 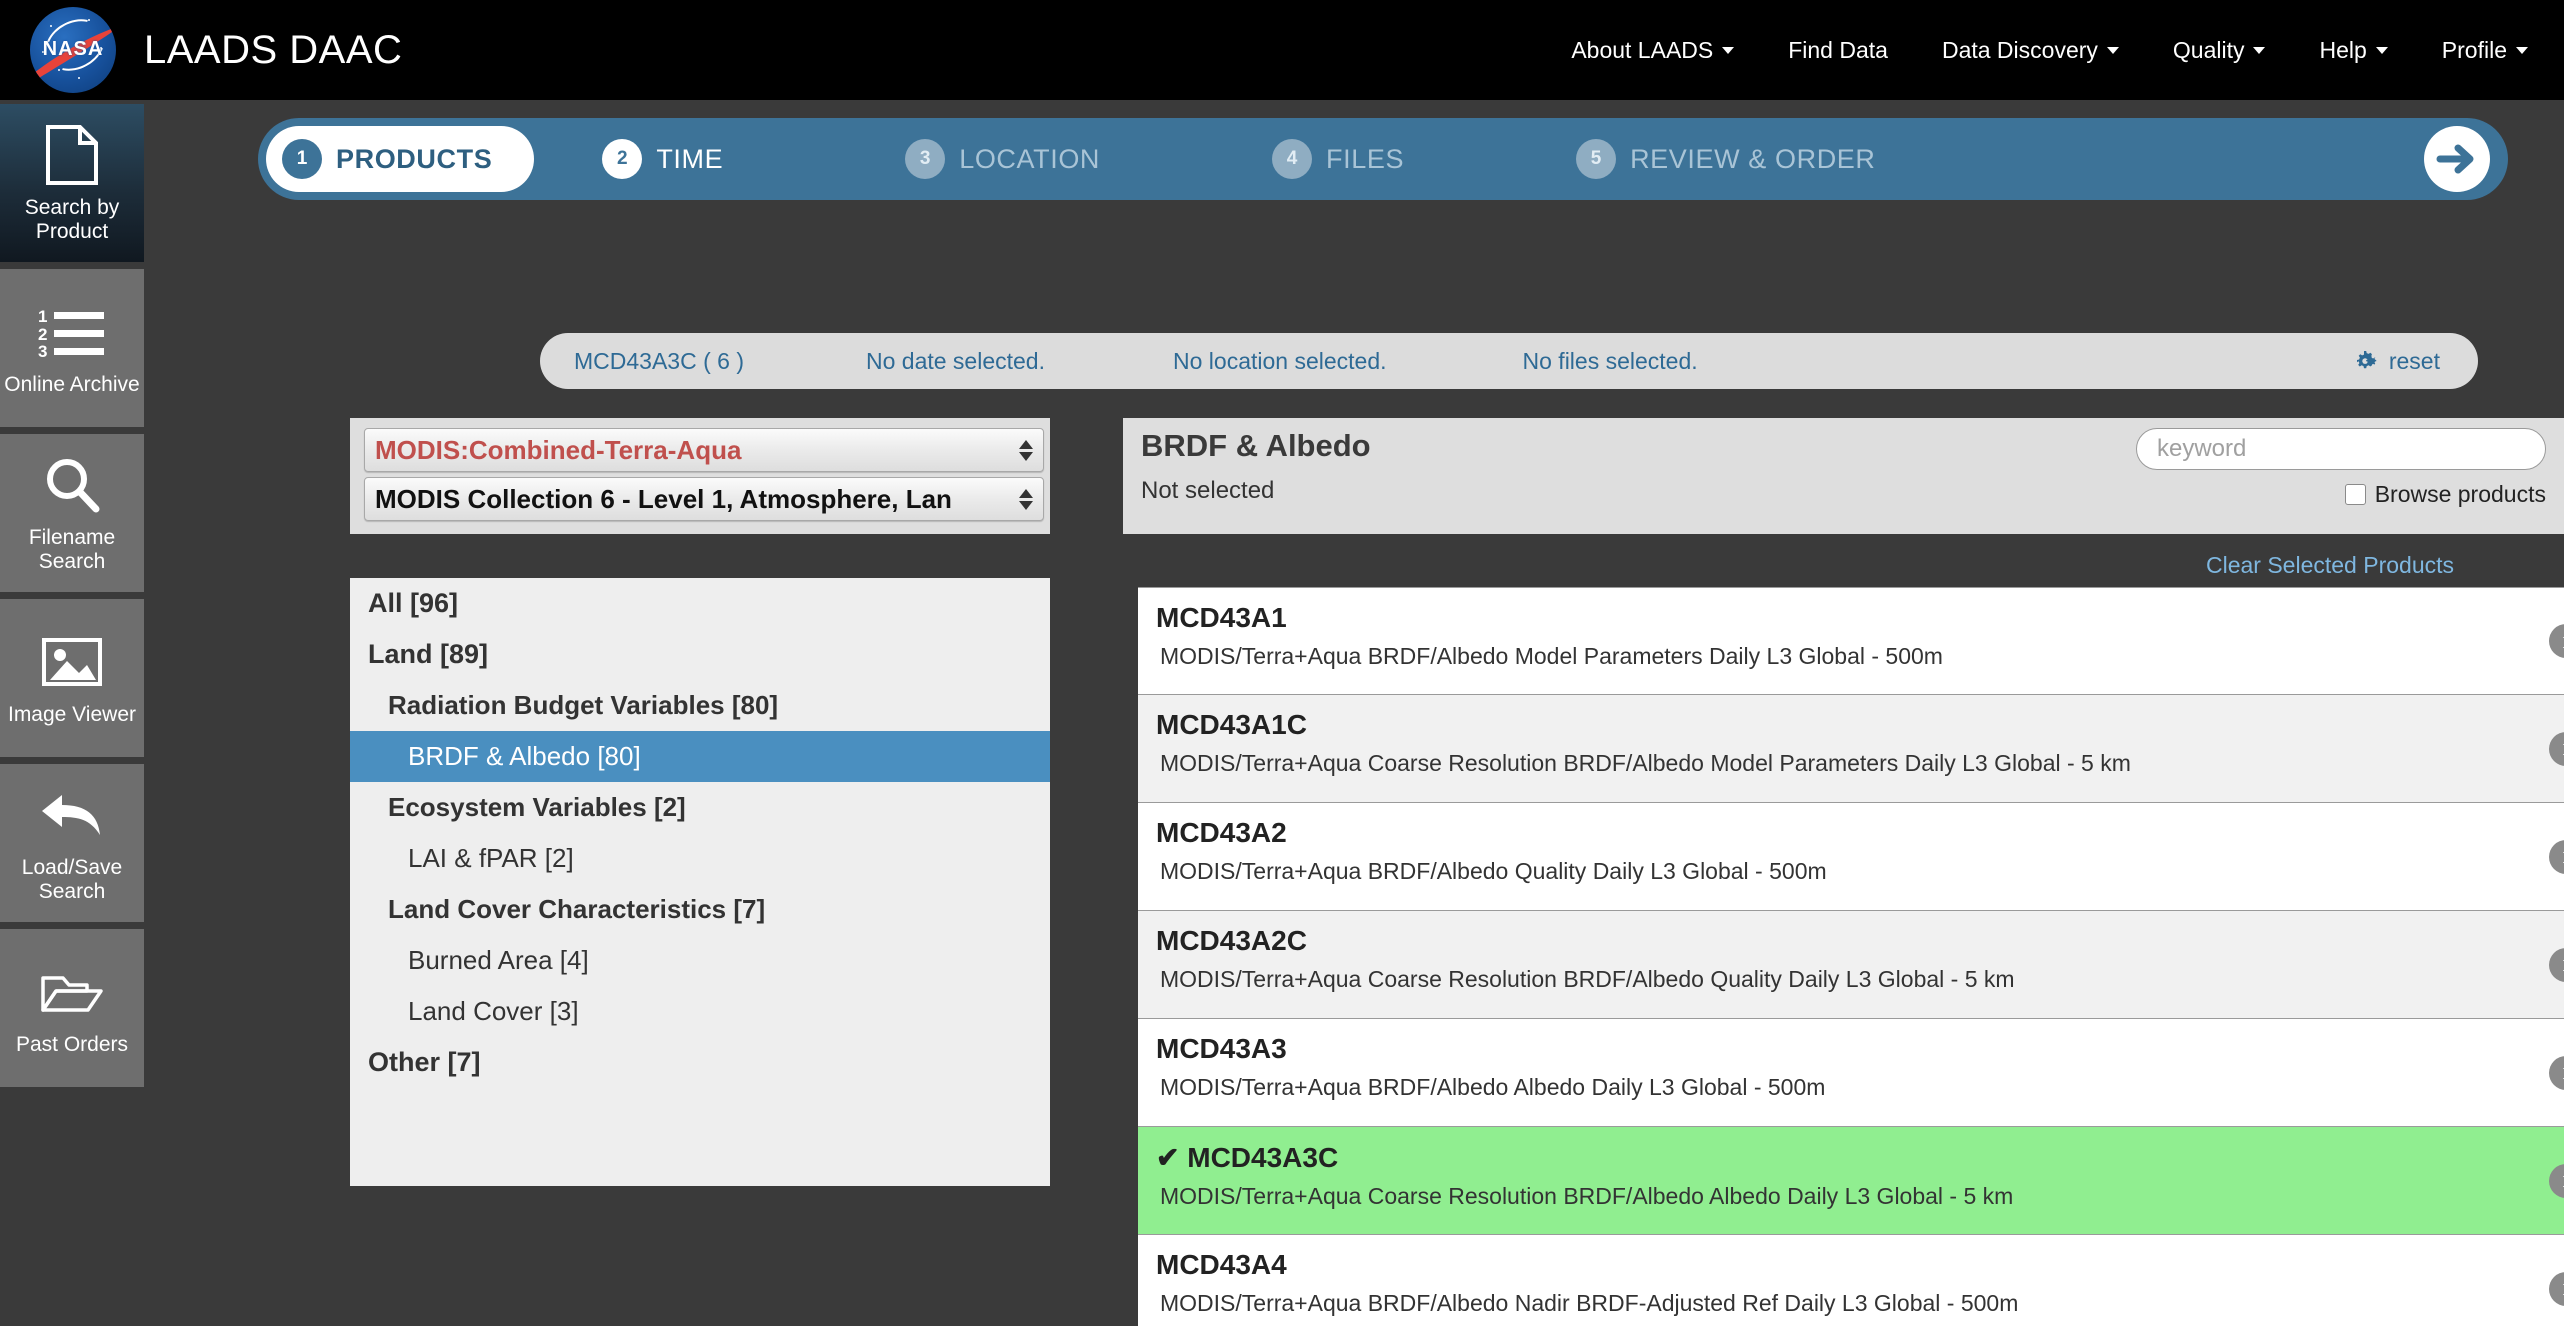 I want to click on sidebar-item-label: Load/Save Search, so click(x=72, y=879).